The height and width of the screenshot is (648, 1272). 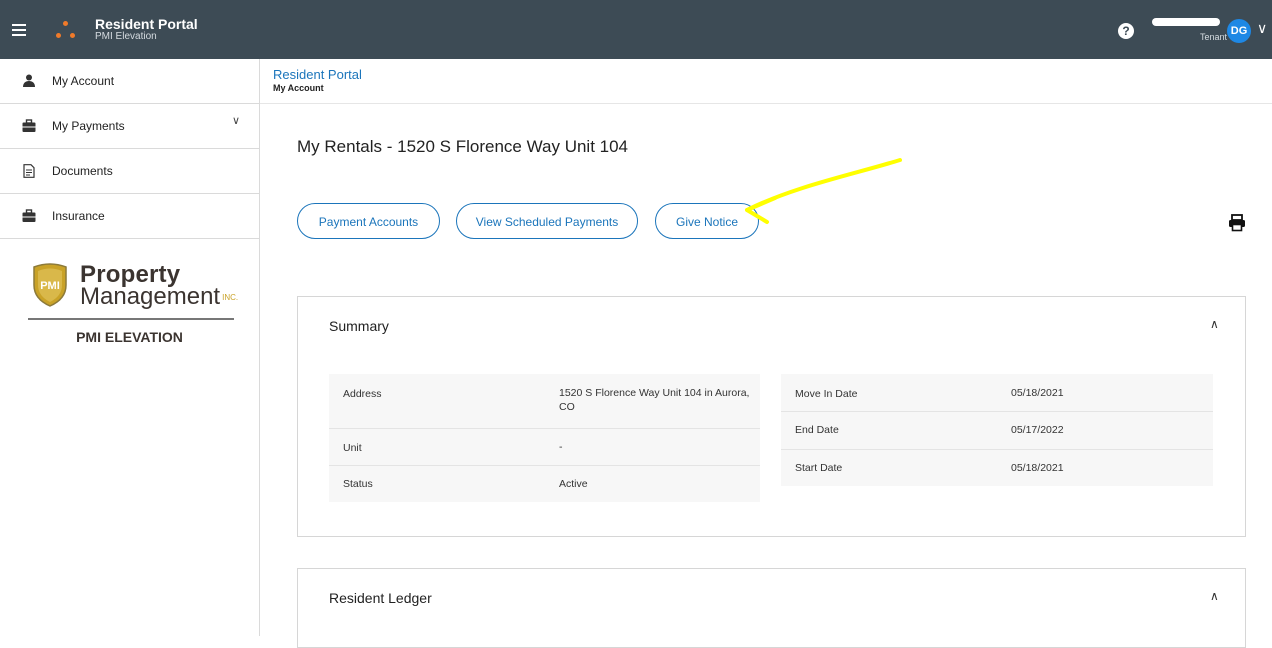 What do you see at coordinates (129, 81) in the screenshot?
I see `sidebar-item-my-account: My Account` at bounding box center [129, 81].